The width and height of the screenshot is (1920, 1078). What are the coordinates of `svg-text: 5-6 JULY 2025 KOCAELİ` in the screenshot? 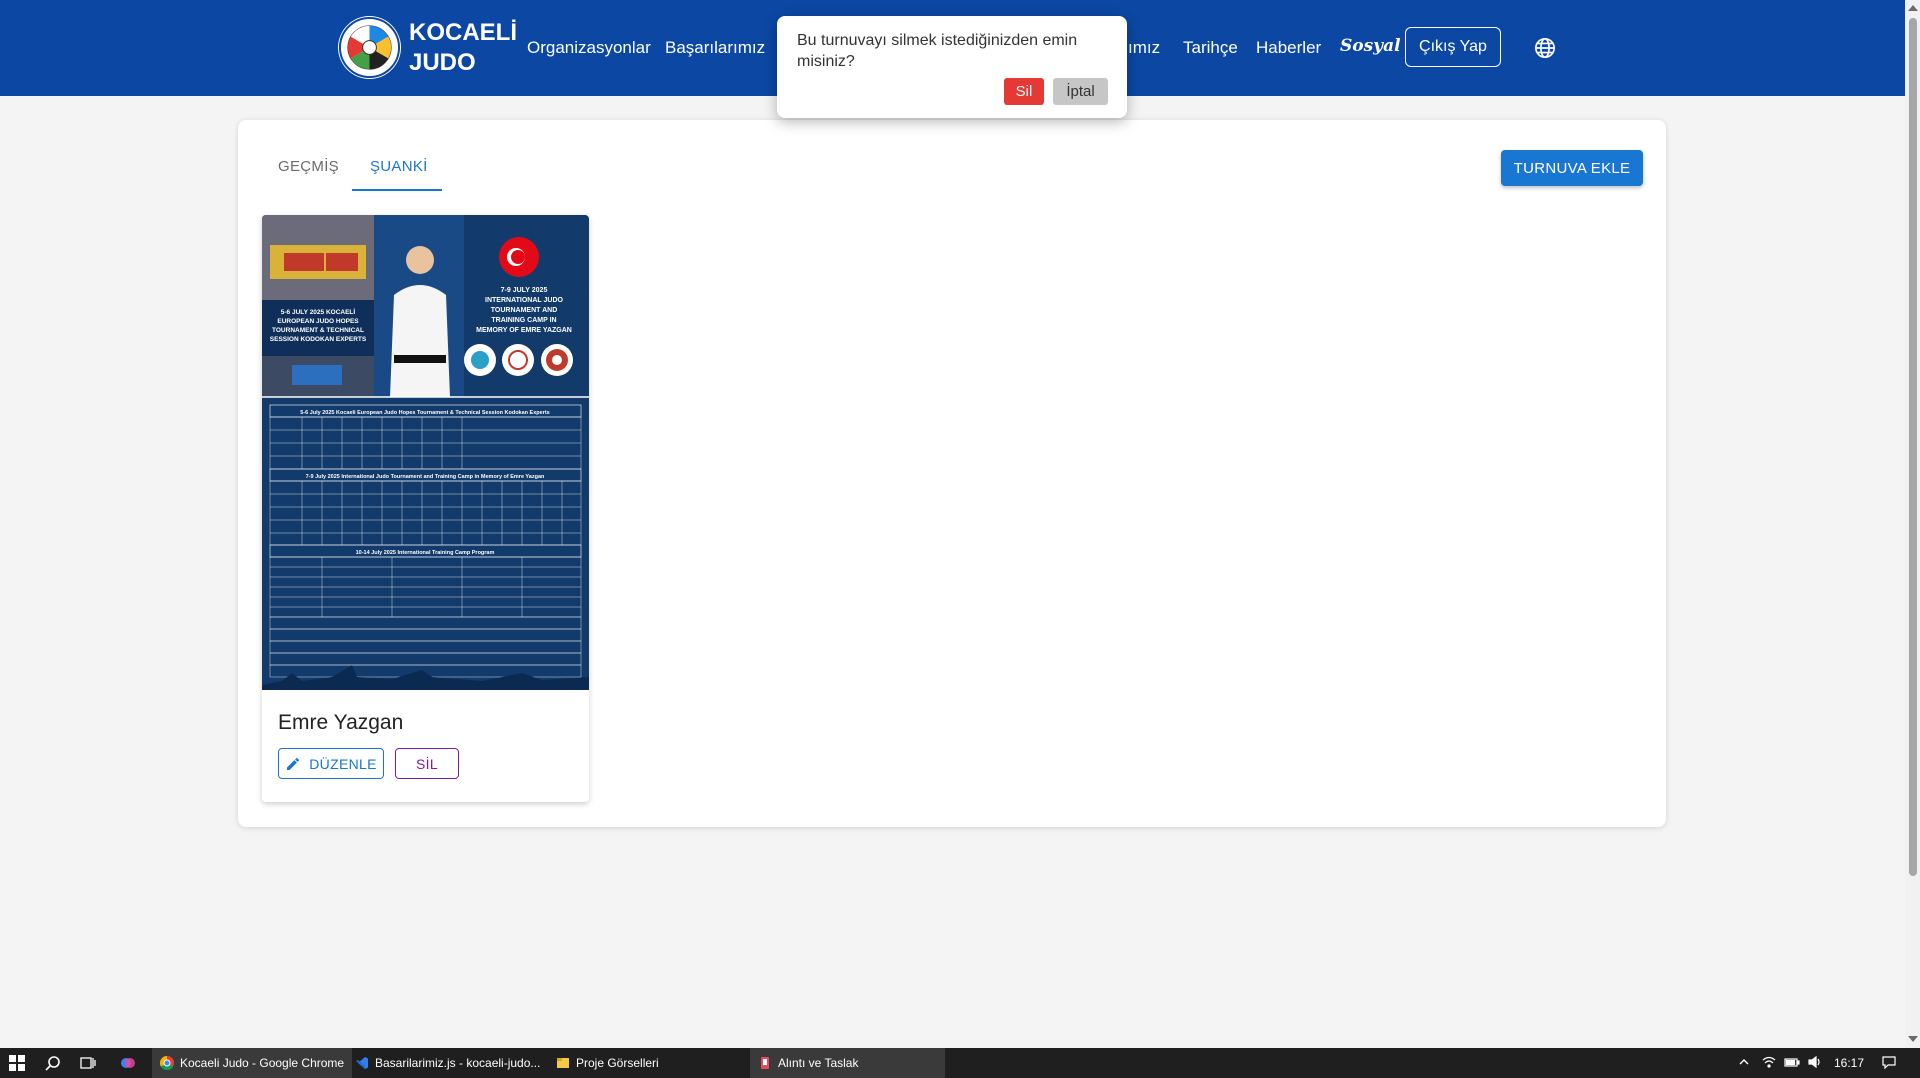 It's located at (318, 312).